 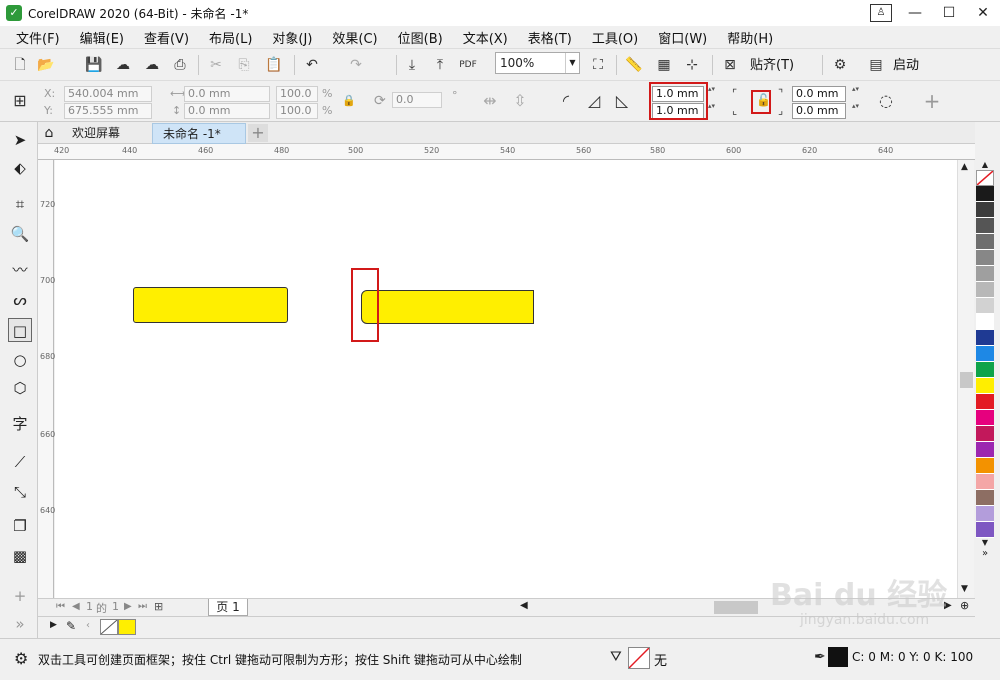 I want to click on mirror-vertical-icon: ⇳, so click(x=520, y=101).